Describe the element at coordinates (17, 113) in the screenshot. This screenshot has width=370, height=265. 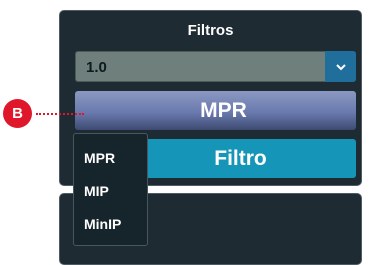
I see `callout-badge: B` at that location.